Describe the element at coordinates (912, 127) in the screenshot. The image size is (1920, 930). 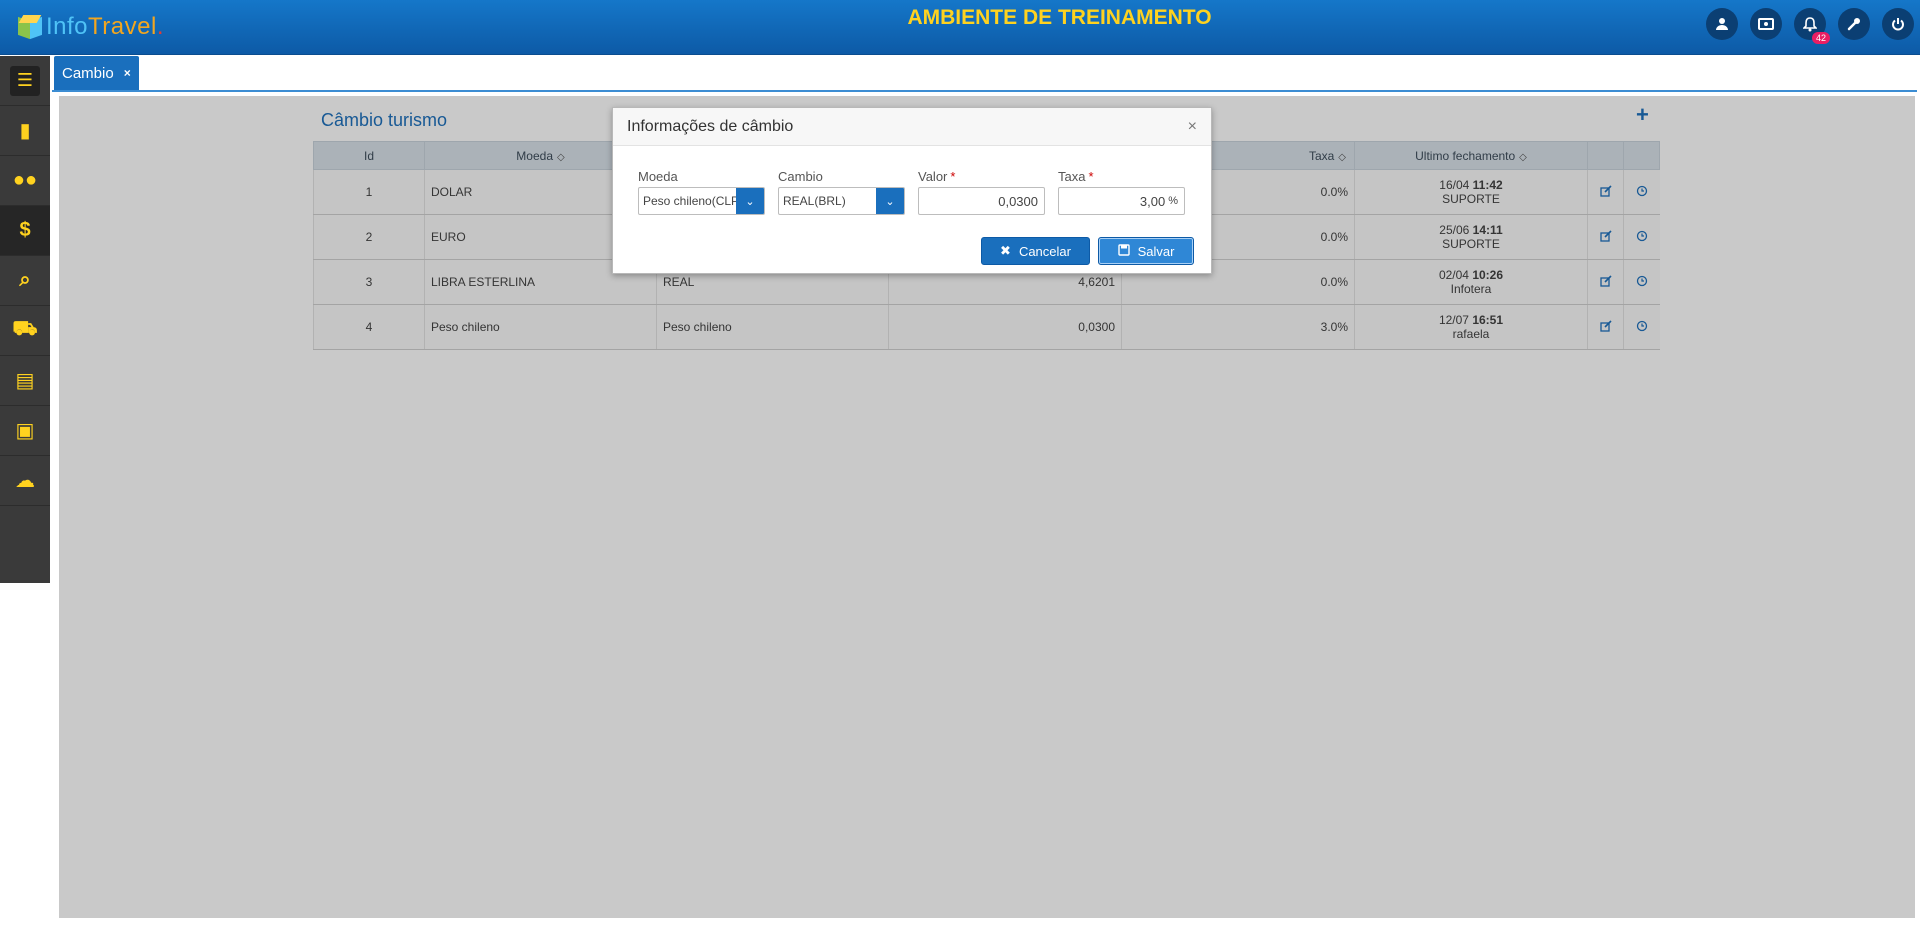
I see `modal-header: Informações de câmbio ×` at that location.